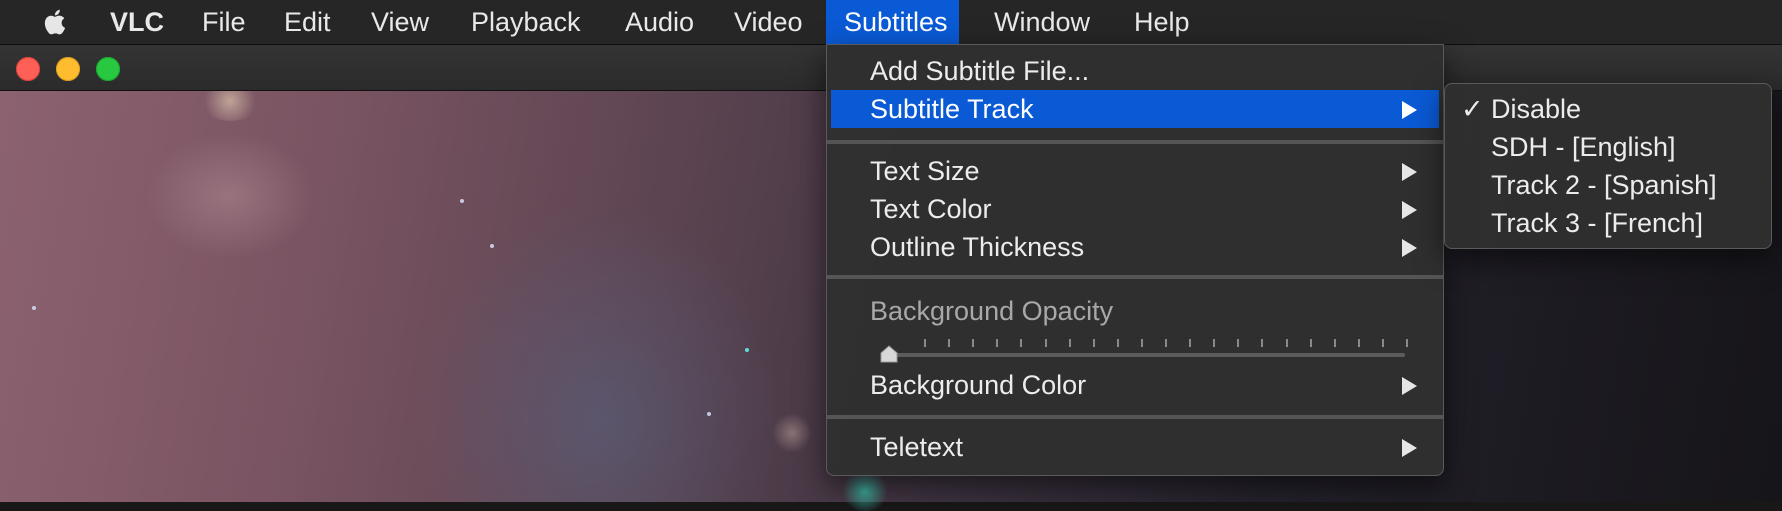  What do you see at coordinates (1135, 209) in the screenshot?
I see `text-color-item: Text Color` at bounding box center [1135, 209].